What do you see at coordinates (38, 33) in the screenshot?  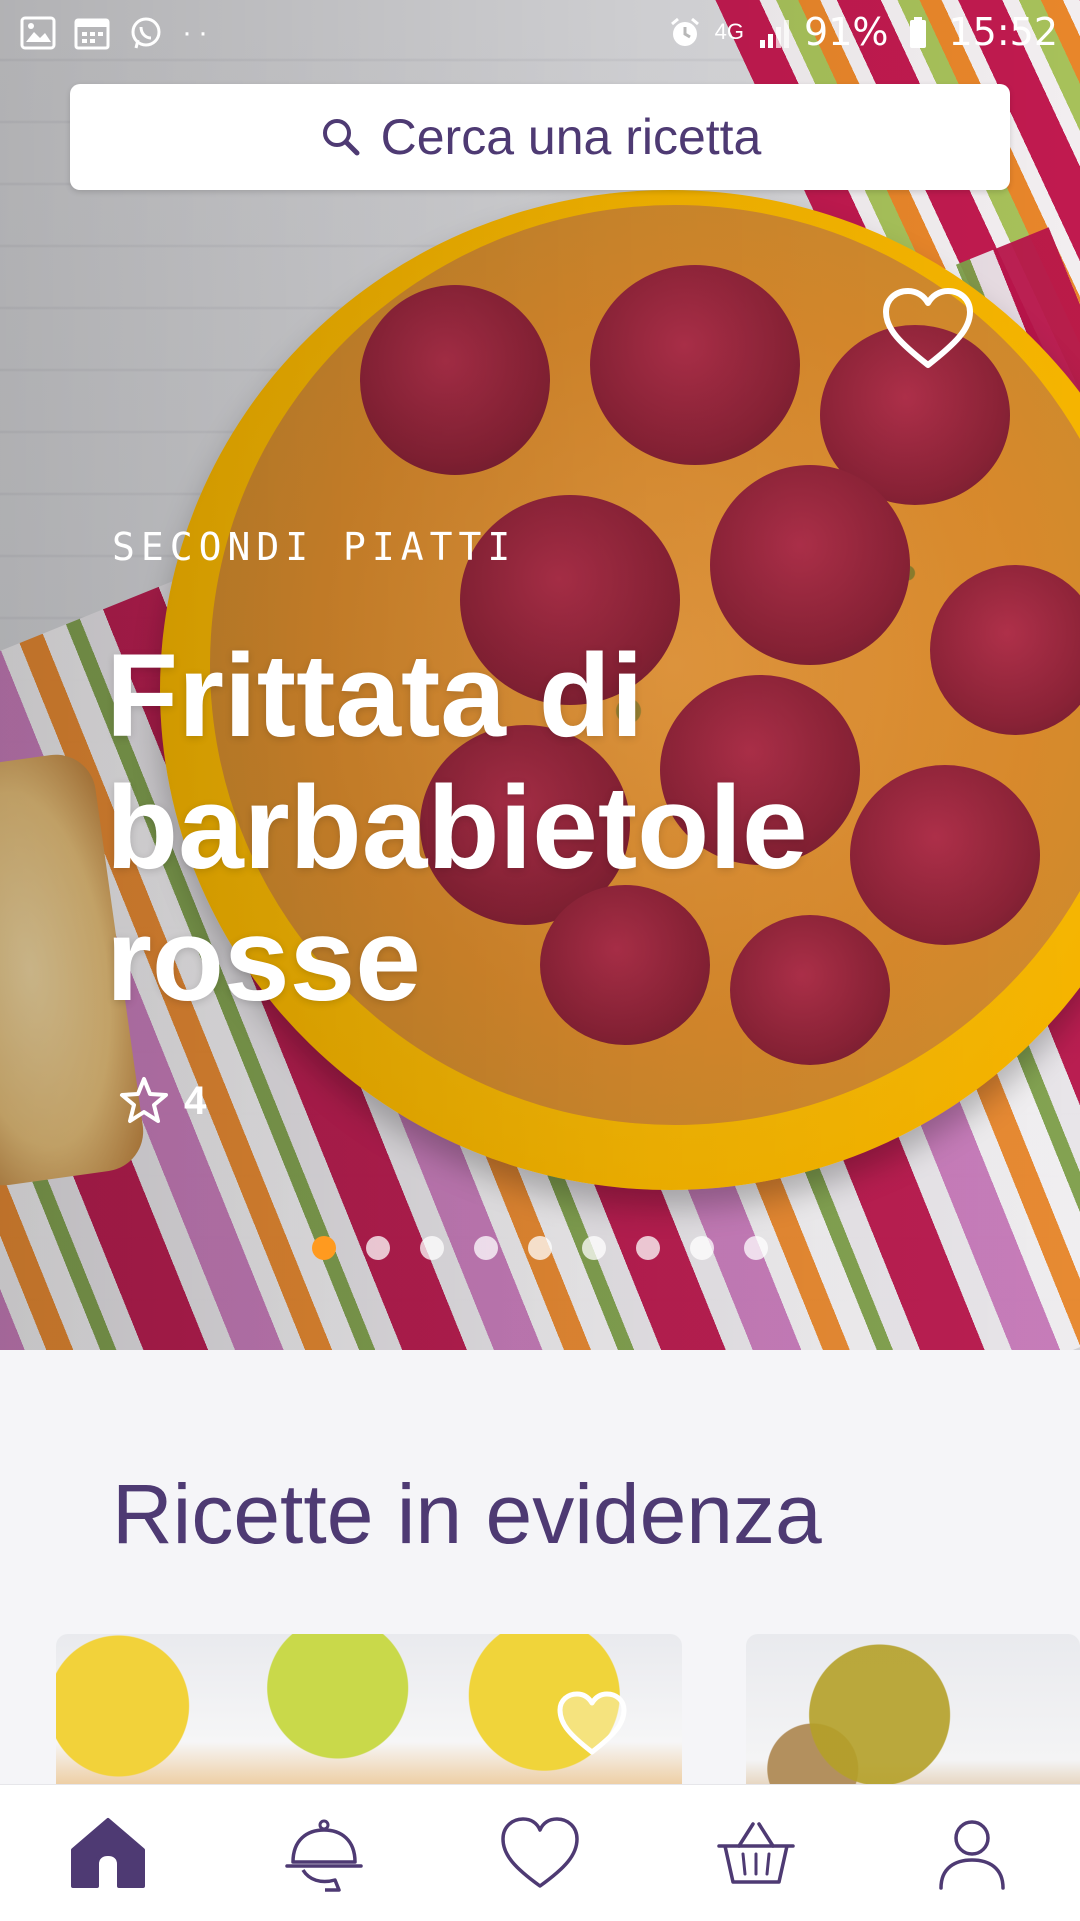 I see `gallery-icon` at bounding box center [38, 33].